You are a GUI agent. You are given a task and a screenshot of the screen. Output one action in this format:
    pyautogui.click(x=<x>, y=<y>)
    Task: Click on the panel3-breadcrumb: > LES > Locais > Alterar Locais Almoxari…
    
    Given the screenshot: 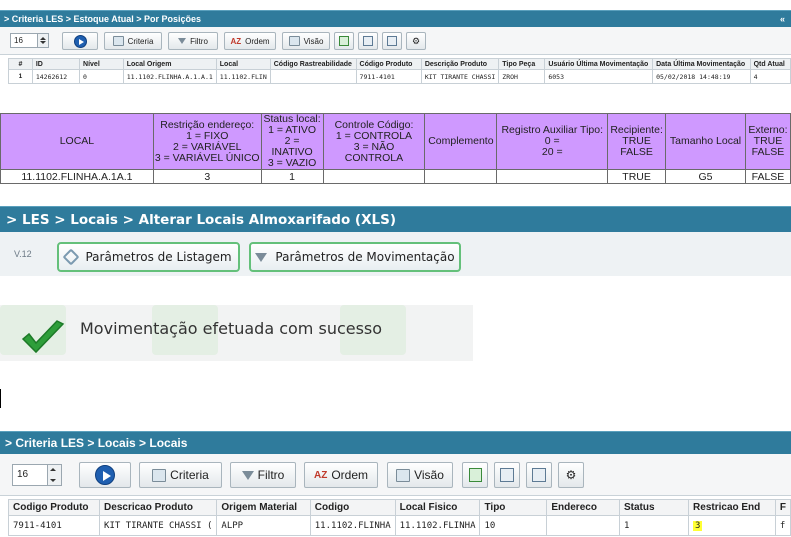 What is the action you would take?
    pyautogui.click(x=201, y=220)
    